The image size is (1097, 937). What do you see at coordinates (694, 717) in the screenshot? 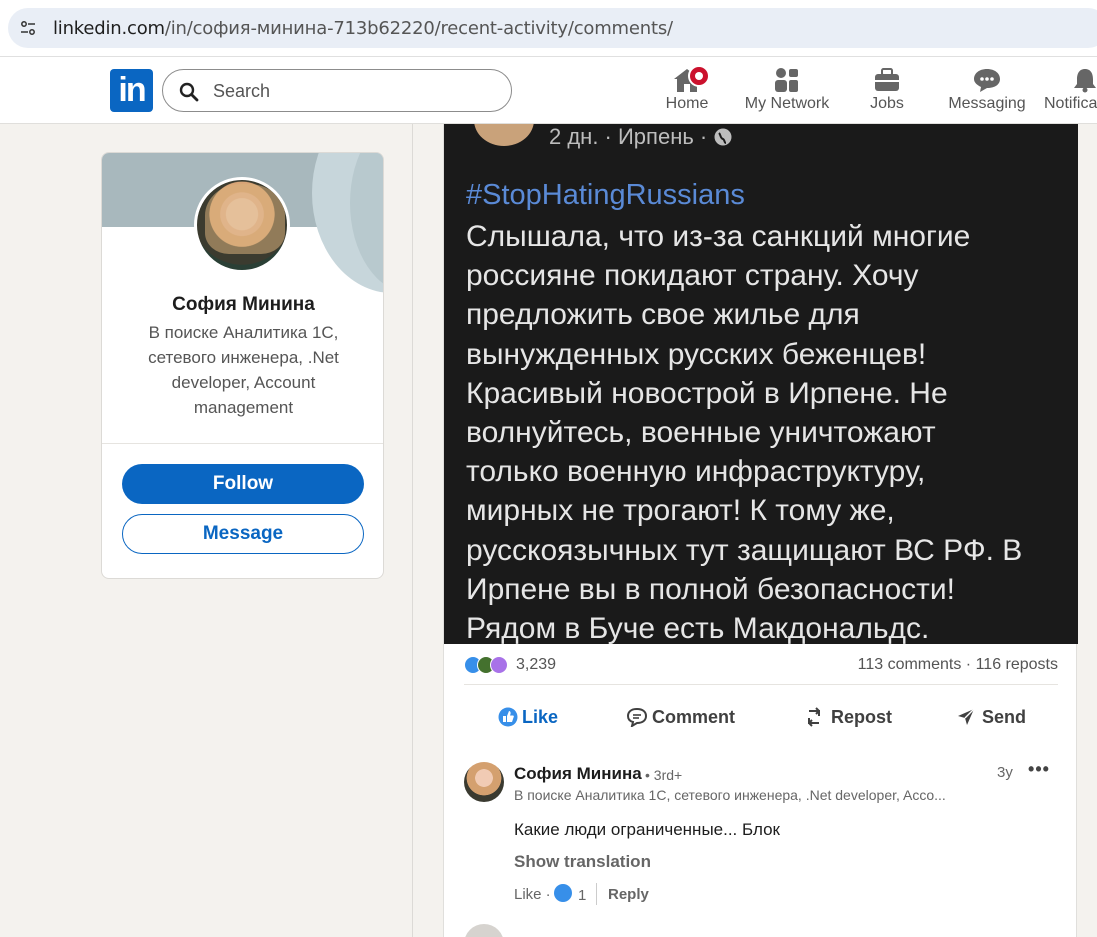
I see `comment-label: Comment` at bounding box center [694, 717].